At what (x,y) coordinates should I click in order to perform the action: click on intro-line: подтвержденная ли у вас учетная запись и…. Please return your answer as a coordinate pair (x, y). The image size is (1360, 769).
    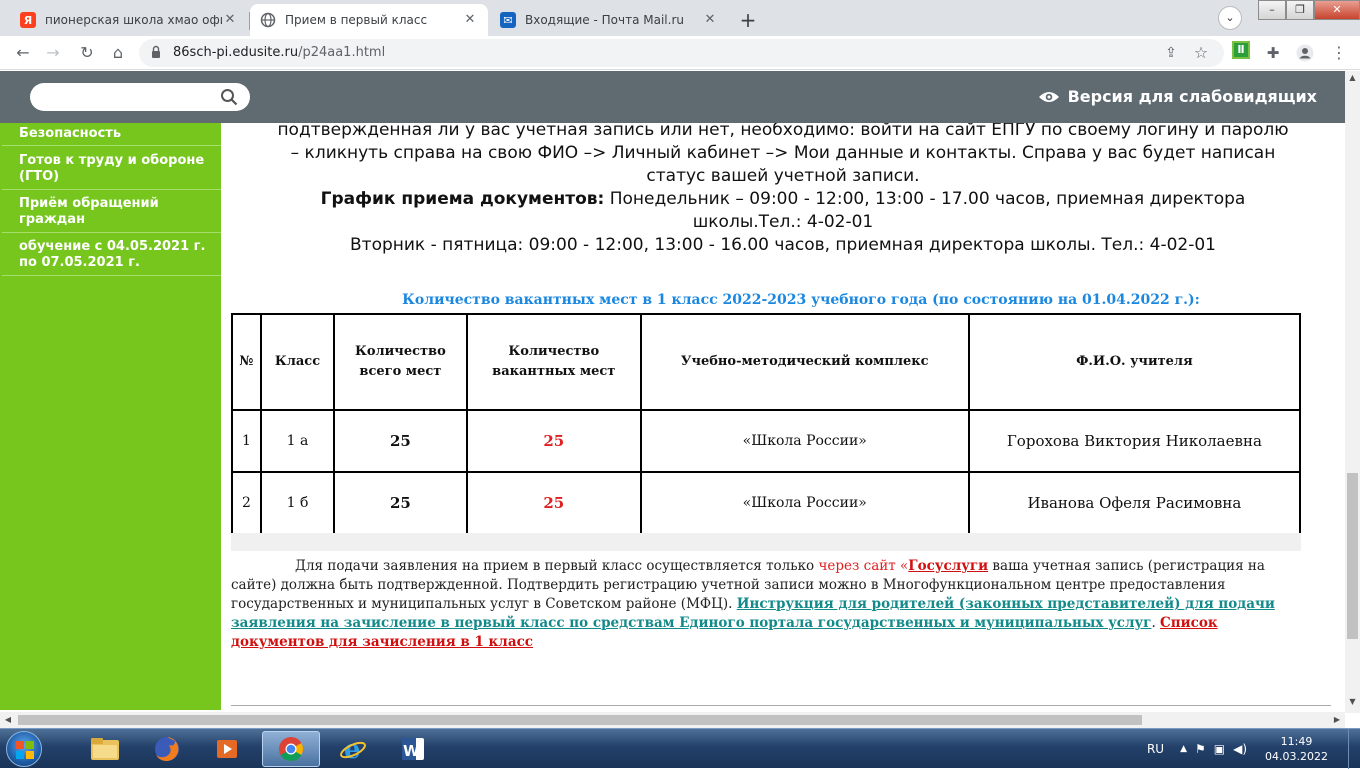
    Looking at the image, I should click on (783, 131).